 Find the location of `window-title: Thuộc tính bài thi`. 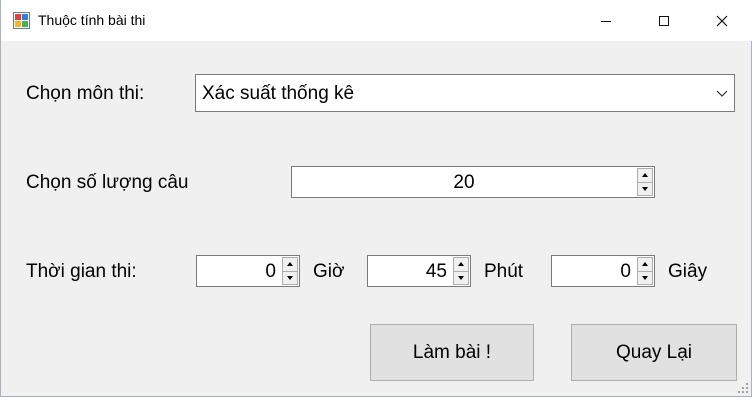

window-title: Thuộc tính bài thi is located at coordinates (92, 20).